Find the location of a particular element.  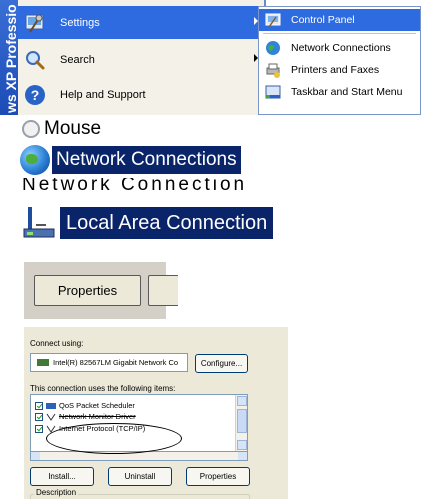

adapter-field: Intel(R) 82567LM Gigabit Network Co is located at coordinates (109, 362).